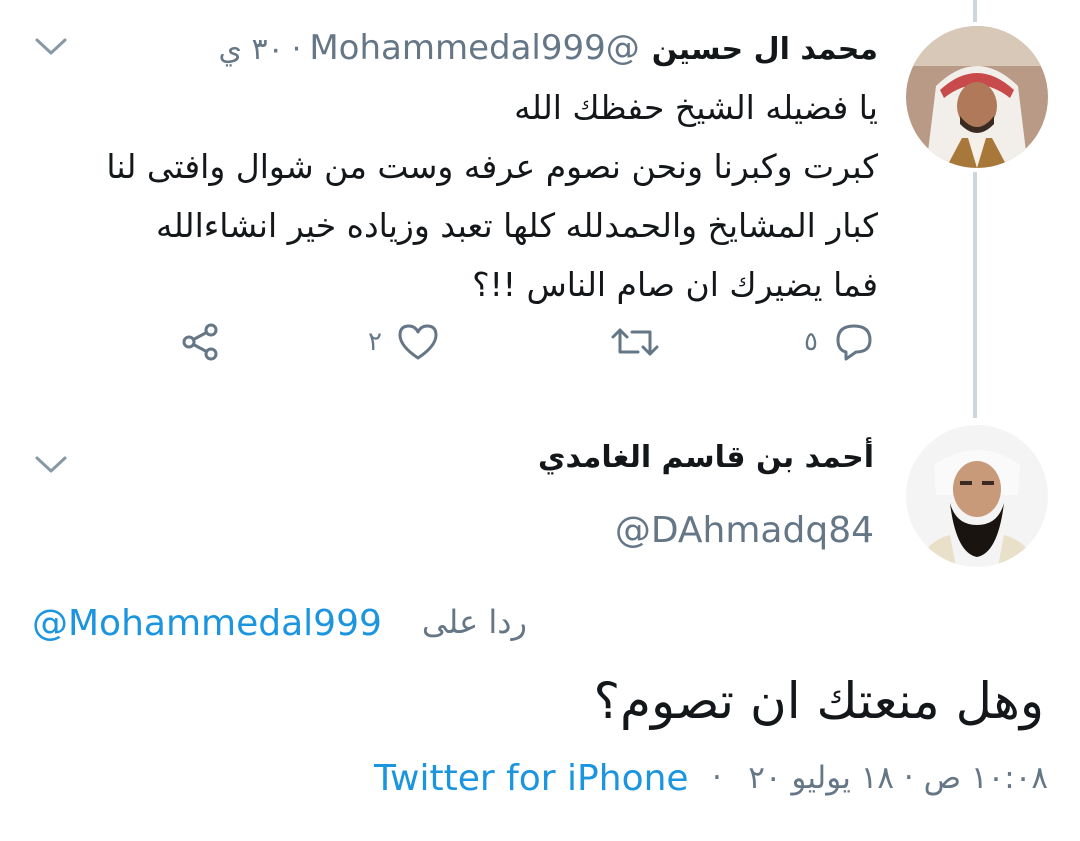 This screenshot has height=841, width=1080. What do you see at coordinates (474, 48) in the screenshot?
I see `parent-author-handle: @Mohammedal999` at bounding box center [474, 48].